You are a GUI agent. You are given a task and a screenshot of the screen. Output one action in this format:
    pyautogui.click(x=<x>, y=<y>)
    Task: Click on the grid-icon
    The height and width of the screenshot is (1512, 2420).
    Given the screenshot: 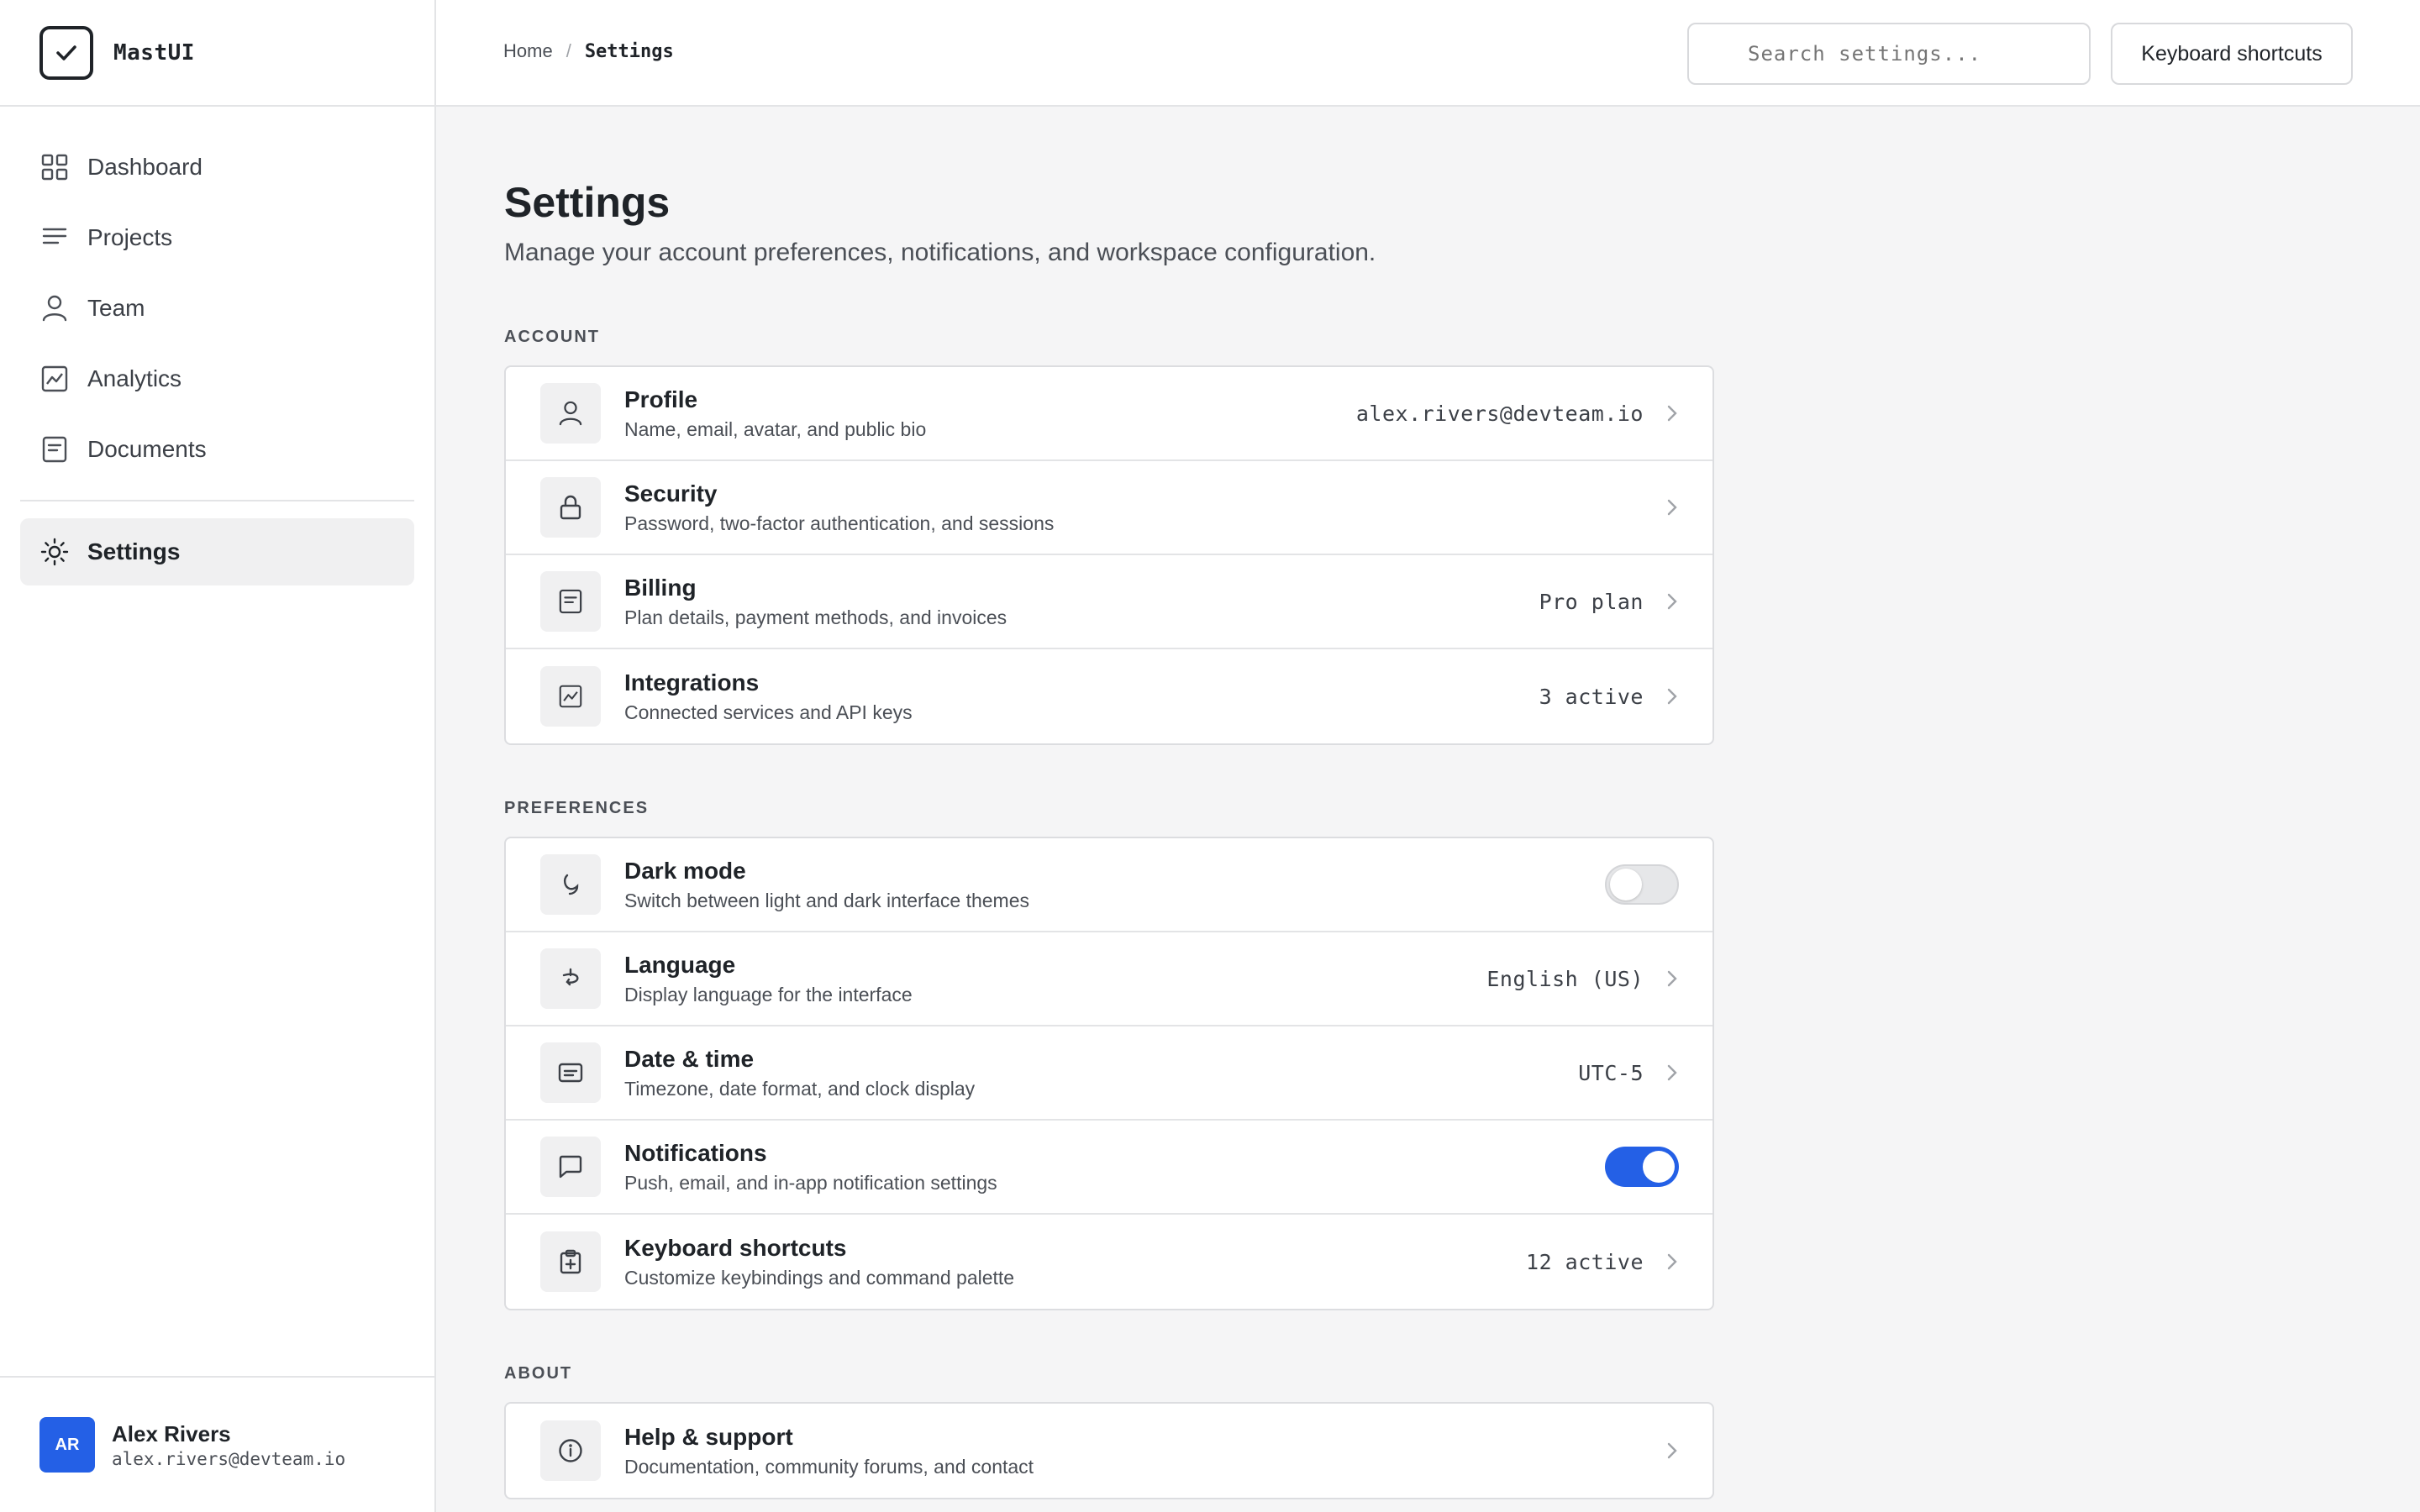 What is the action you would take?
    pyautogui.click(x=54, y=167)
    